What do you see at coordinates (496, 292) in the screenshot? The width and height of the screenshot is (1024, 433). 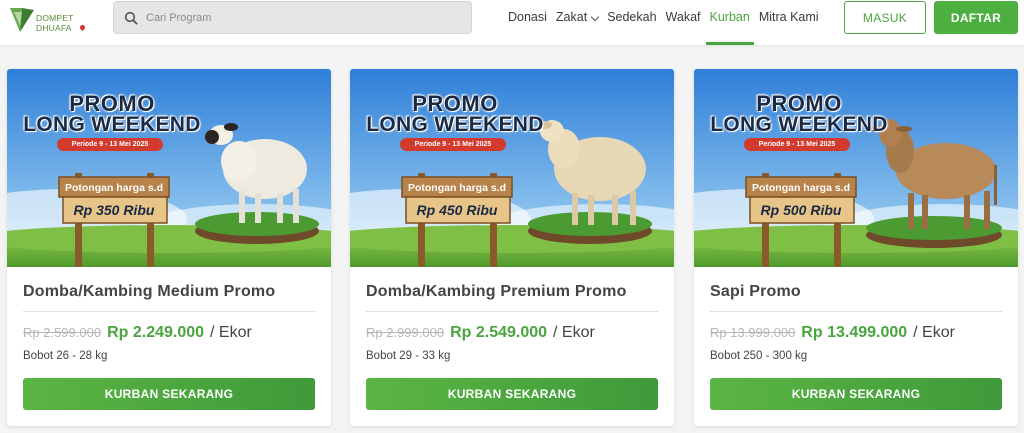 I see `product-title: Domba/Kambing Premium Promo` at bounding box center [496, 292].